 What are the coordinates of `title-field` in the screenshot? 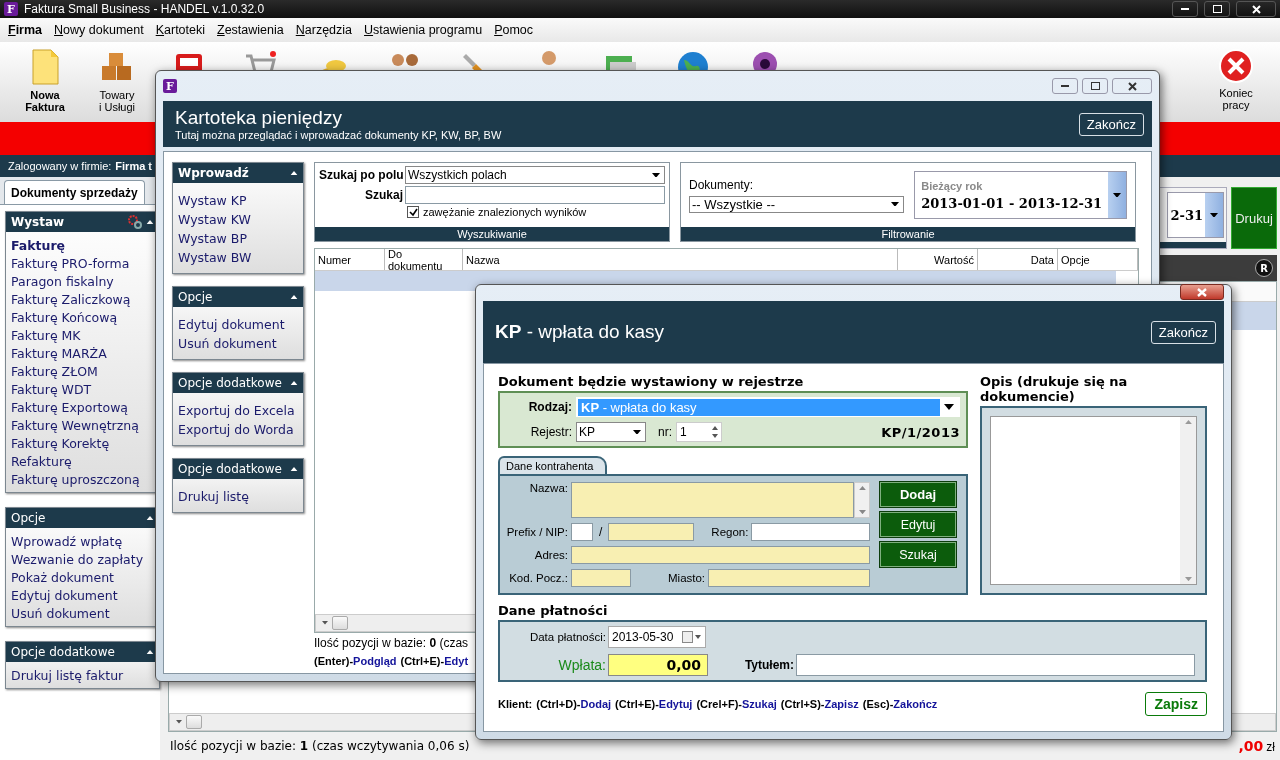 It's located at (995, 665).